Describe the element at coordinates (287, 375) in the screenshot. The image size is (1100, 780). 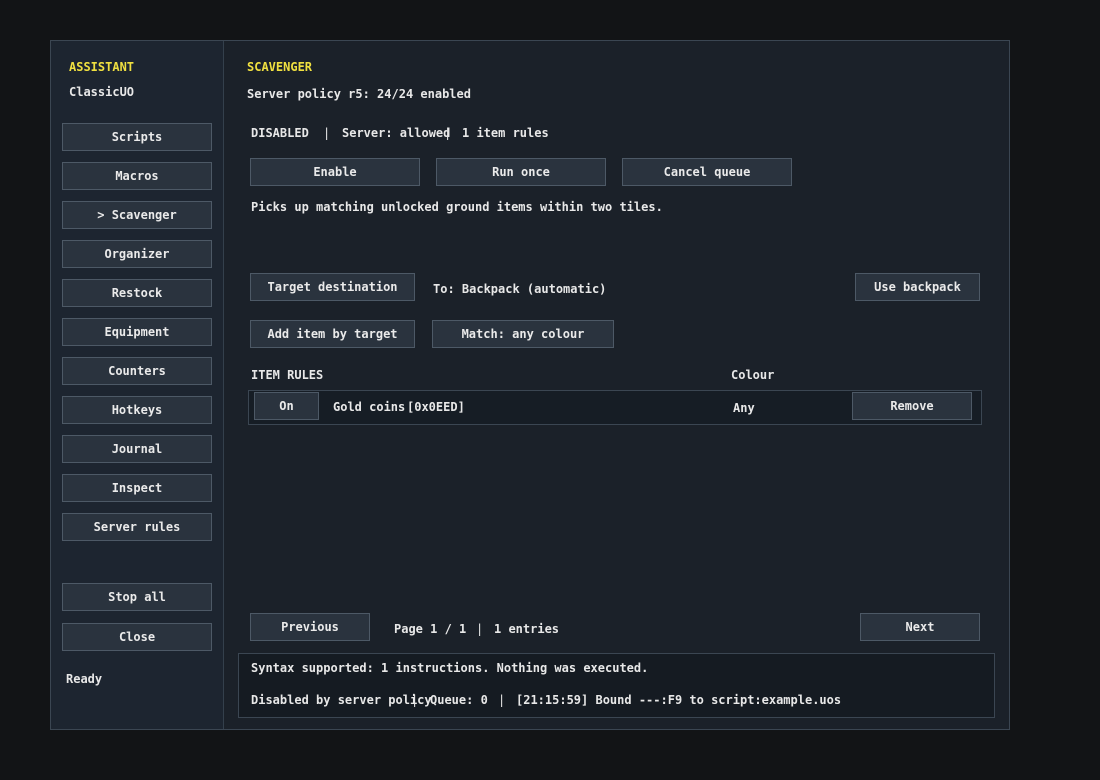
I see `rules-header: ITEM RULES` at that location.